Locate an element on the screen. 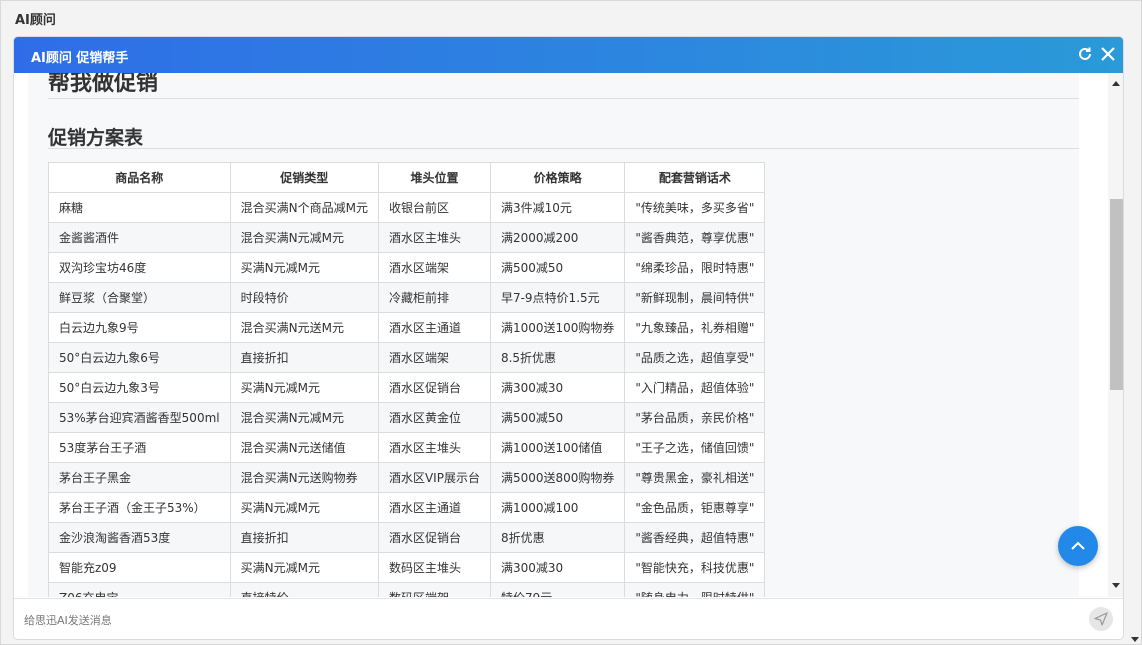 This screenshot has width=1142, height=645. table-row: 鲜豆浆（合聚堂） 时段特价 冷藏柜前排 早7-9点特价1.5元 "新鲜现制，晨间特供" is located at coordinates (407, 297).